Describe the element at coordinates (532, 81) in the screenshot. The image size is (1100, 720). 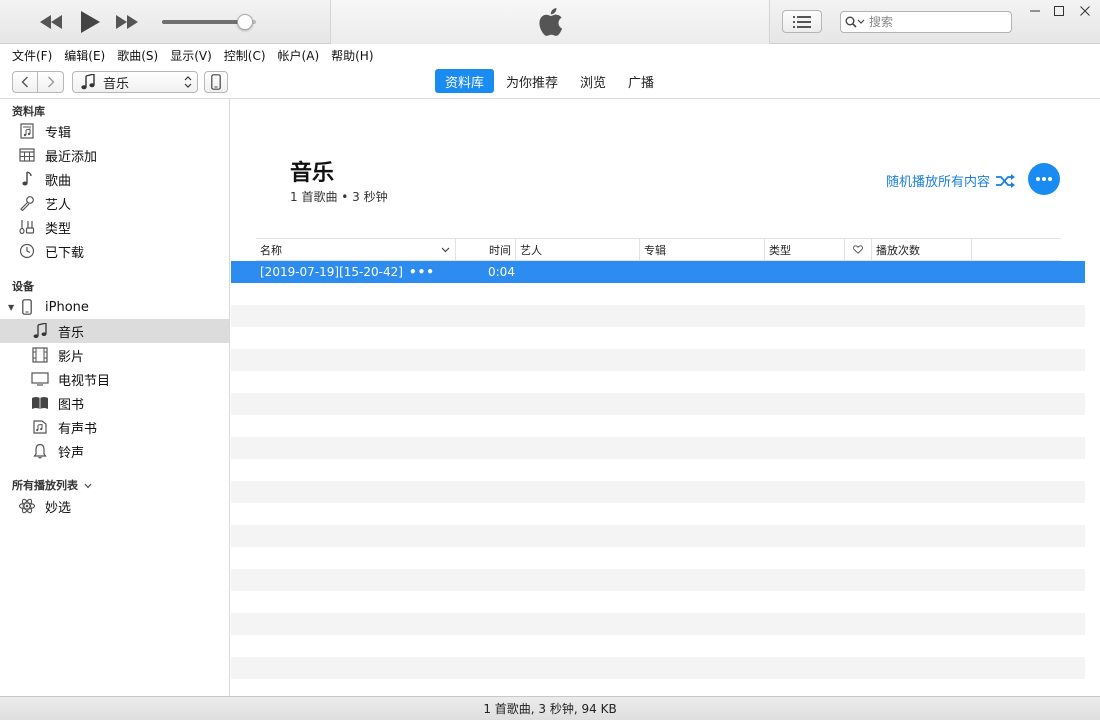
I see `tab-for-you: 为你推荐` at that location.